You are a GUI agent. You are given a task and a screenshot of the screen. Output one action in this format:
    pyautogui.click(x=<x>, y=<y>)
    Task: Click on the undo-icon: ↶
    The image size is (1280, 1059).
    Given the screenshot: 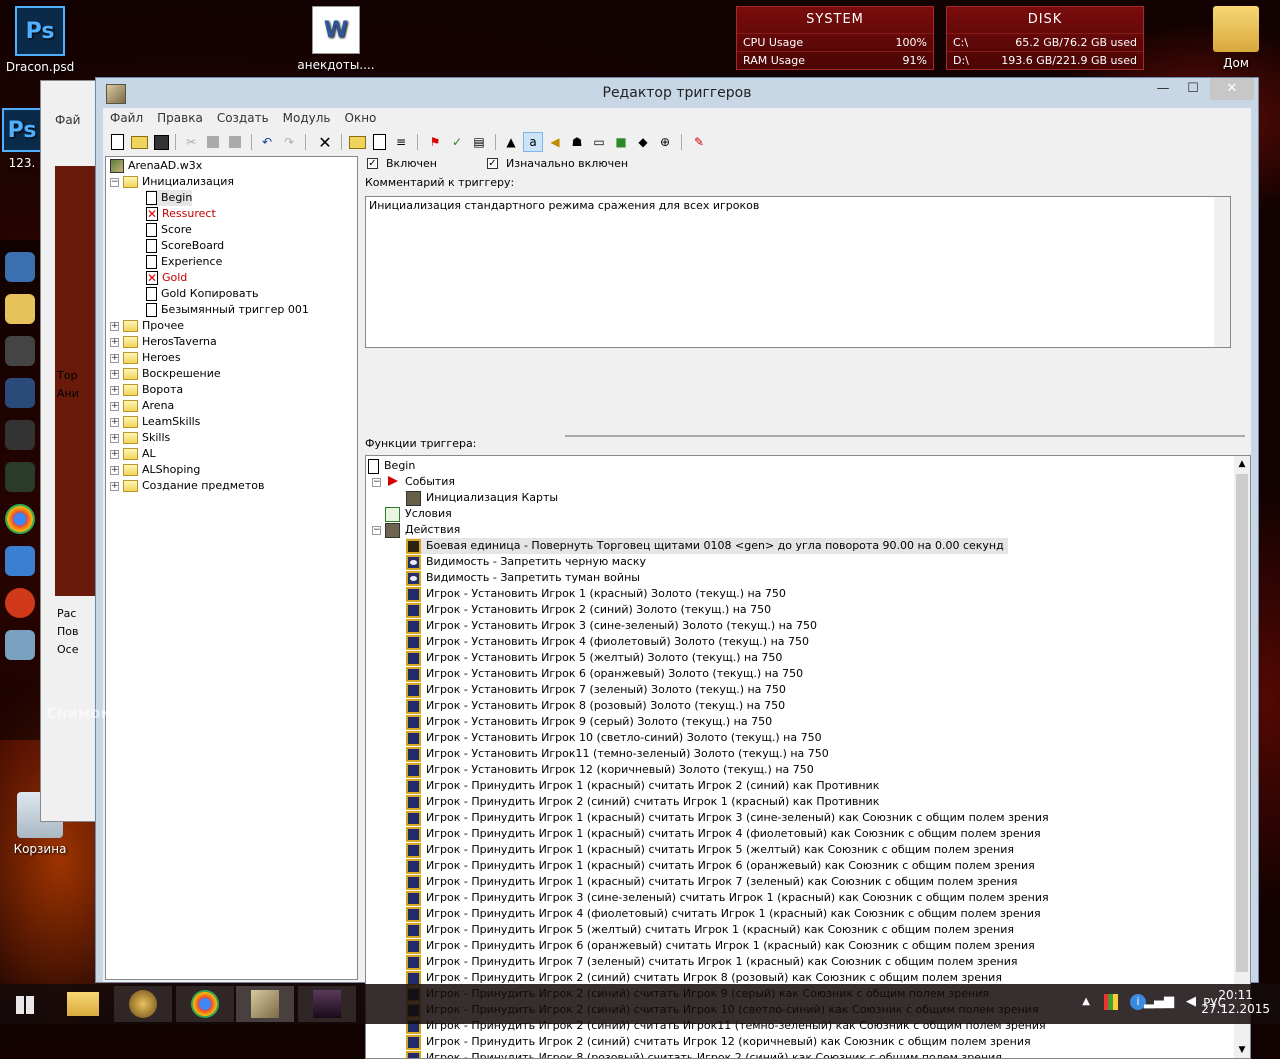 What is the action you would take?
    pyautogui.click(x=267, y=142)
    